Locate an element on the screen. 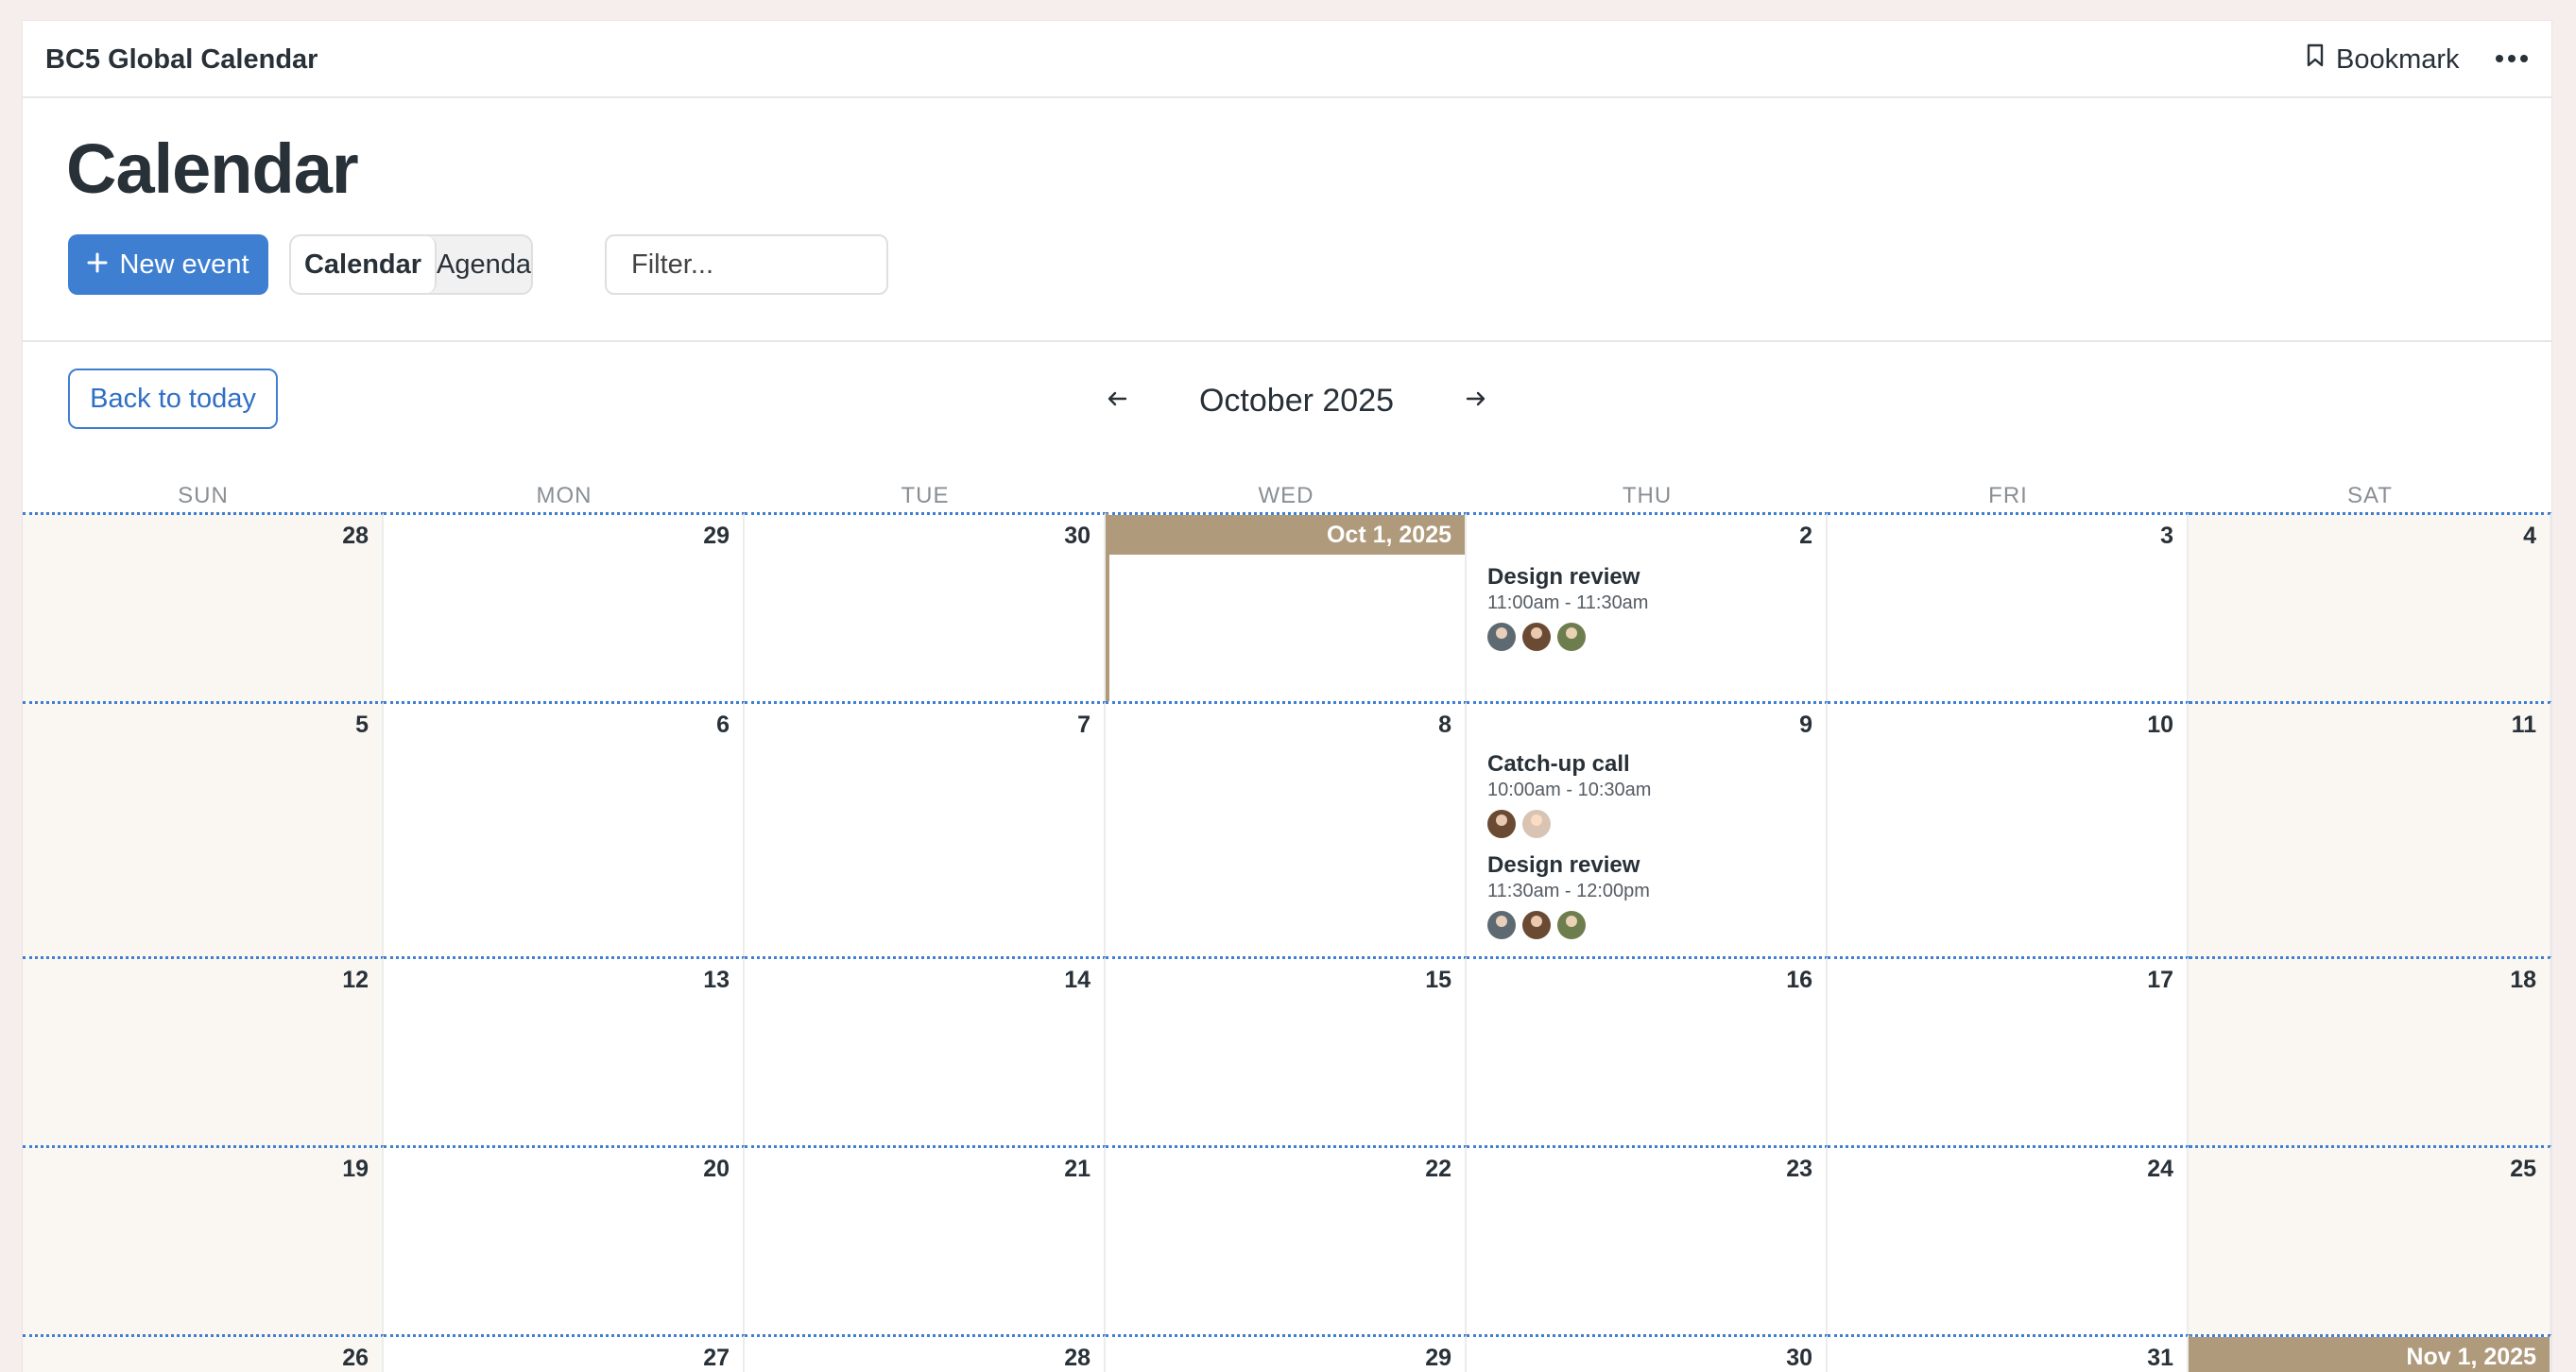  tab-agenda: Agenda is located at coordinates (484, 264).